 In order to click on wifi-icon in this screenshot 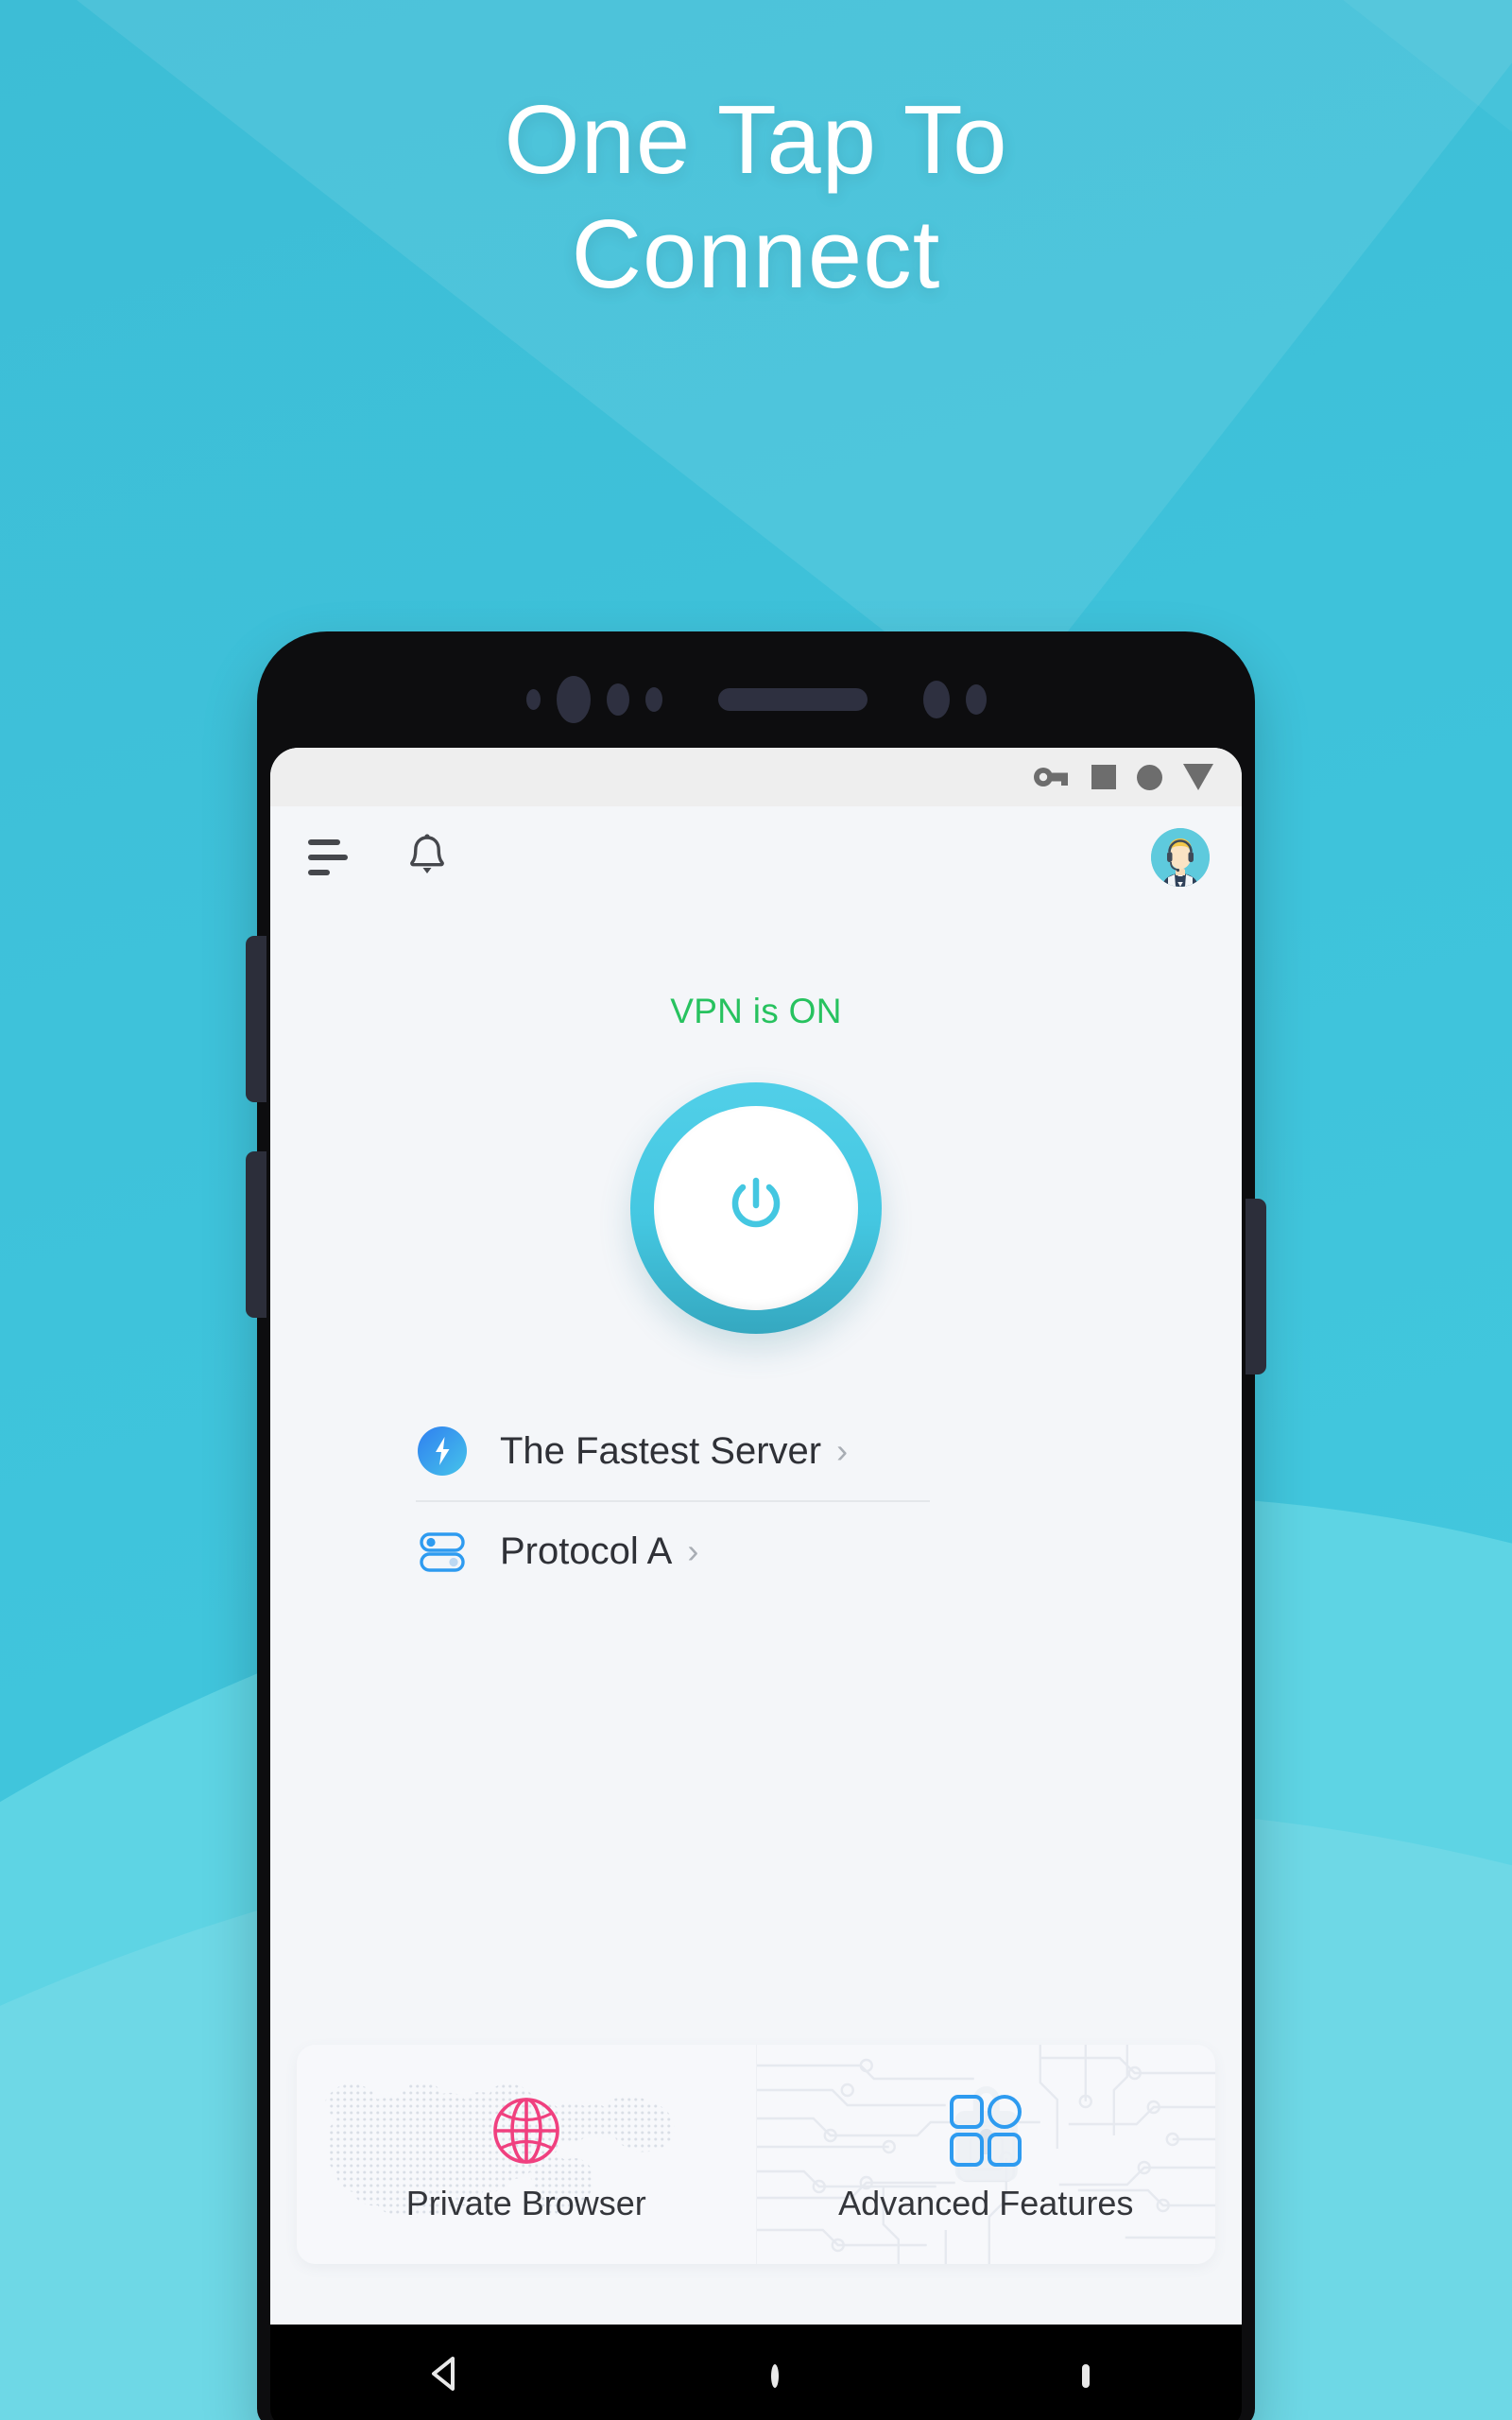, I will do `click(1149, 777)`.